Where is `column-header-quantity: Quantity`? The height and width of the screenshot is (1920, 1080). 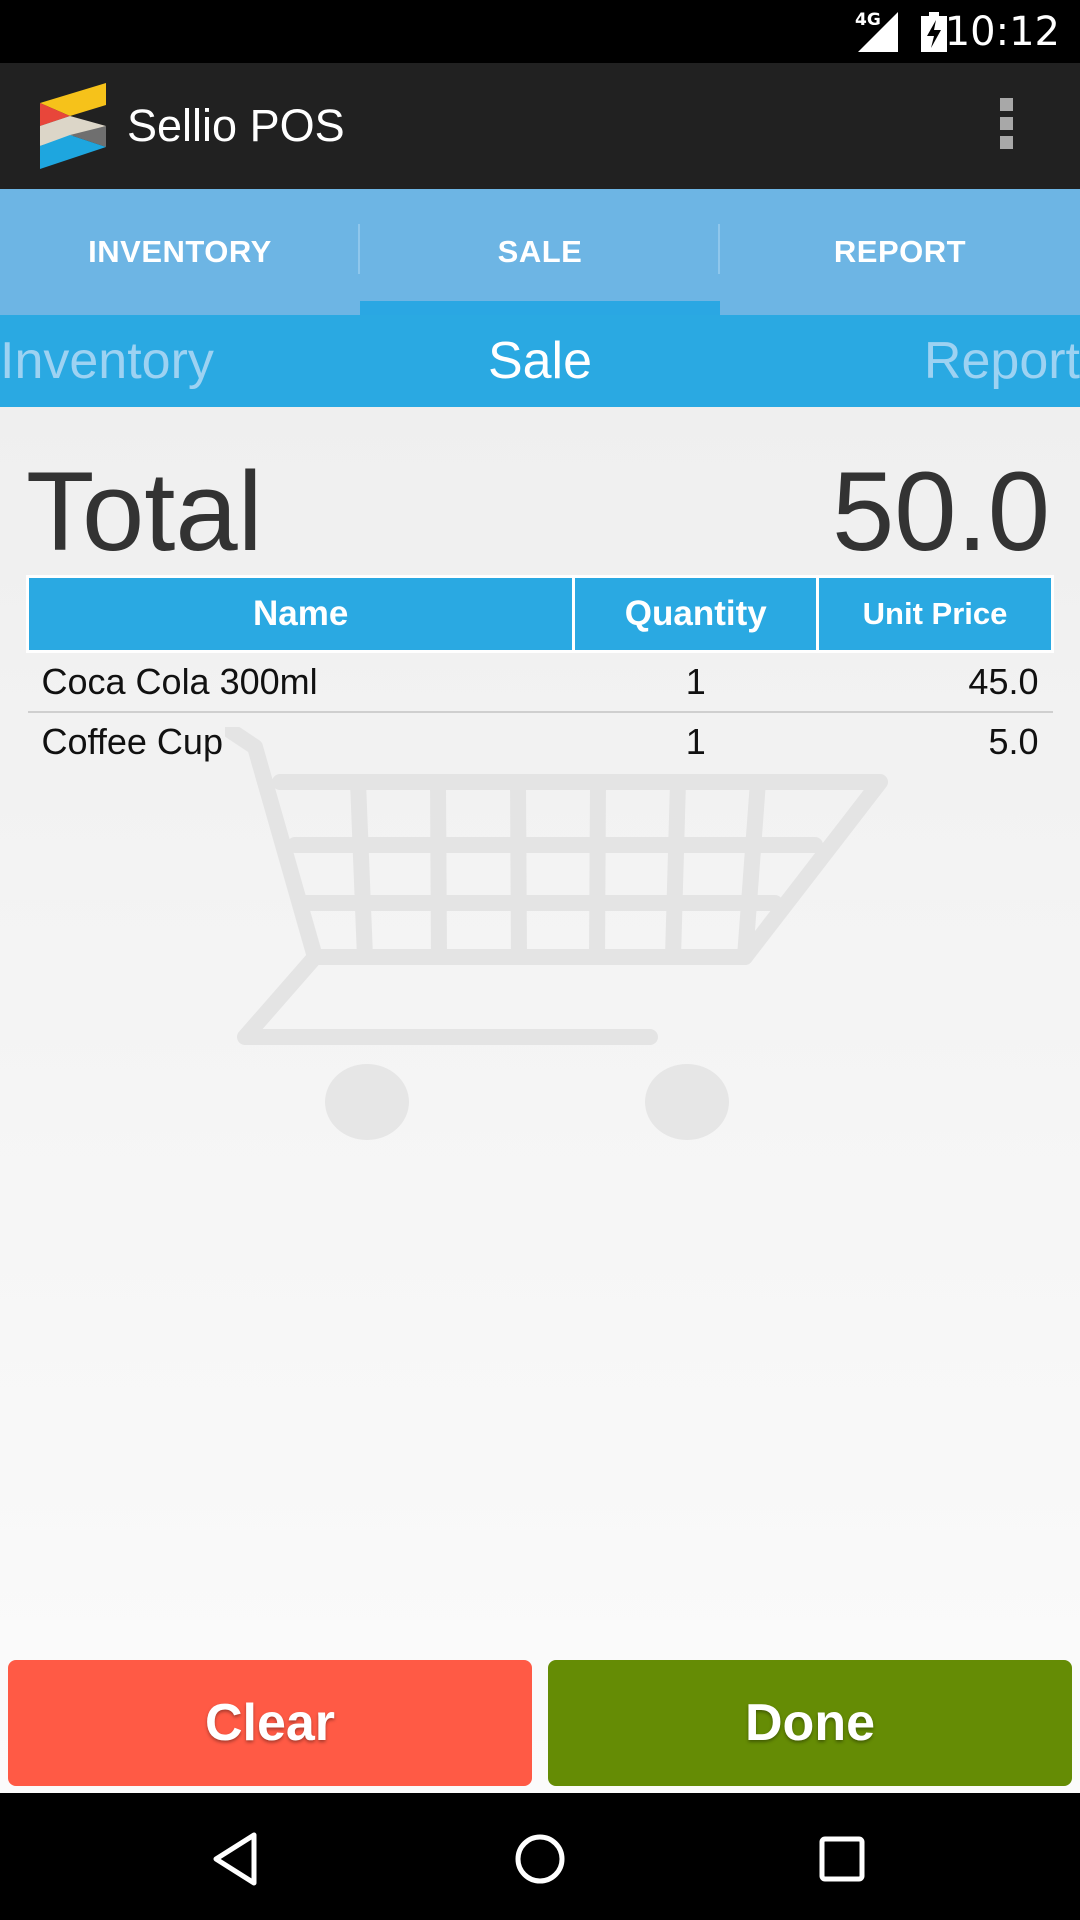 column-header-quantity: Quantity is located at coordinates (696, 614).